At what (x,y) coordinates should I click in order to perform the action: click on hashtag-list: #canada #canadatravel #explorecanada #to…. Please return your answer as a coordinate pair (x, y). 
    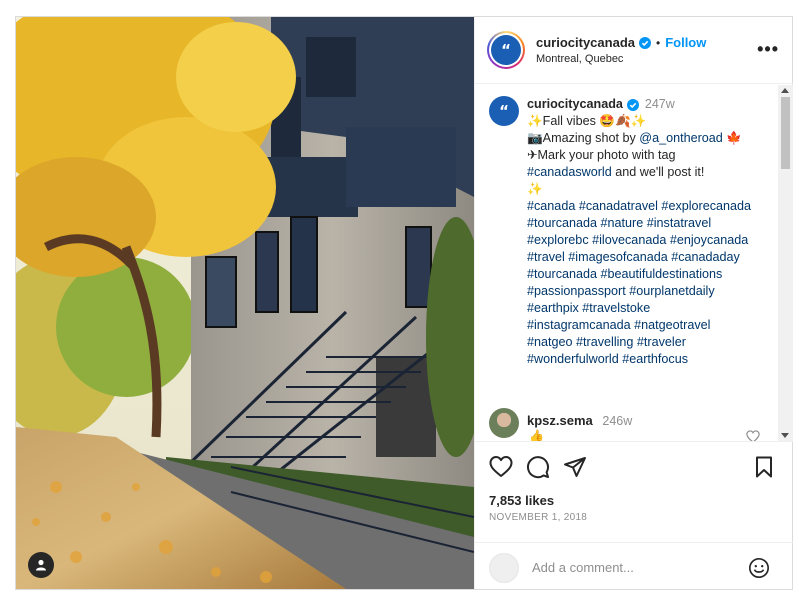
    Looking at the image, I should click on (653, 283).